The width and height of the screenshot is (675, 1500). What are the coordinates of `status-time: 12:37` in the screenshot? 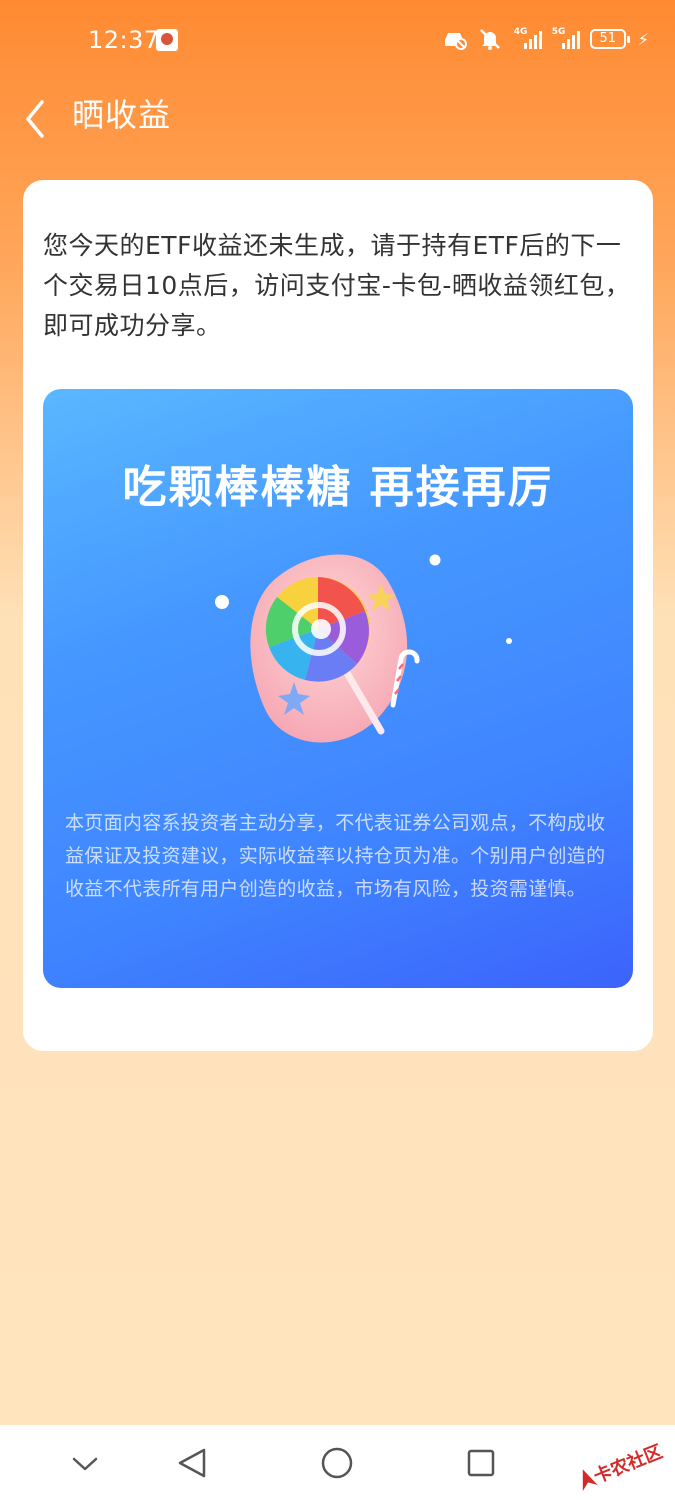 It's located at (124, 40).